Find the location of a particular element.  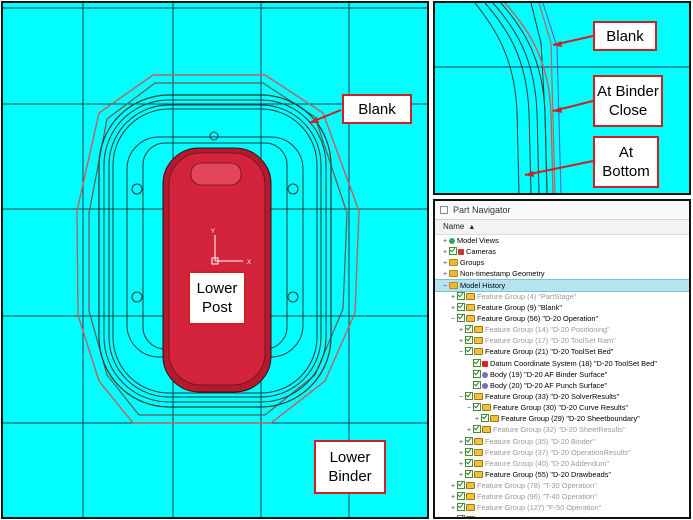

at-binder-close-callout: At Binder Close is located at coordinates (628, 101).